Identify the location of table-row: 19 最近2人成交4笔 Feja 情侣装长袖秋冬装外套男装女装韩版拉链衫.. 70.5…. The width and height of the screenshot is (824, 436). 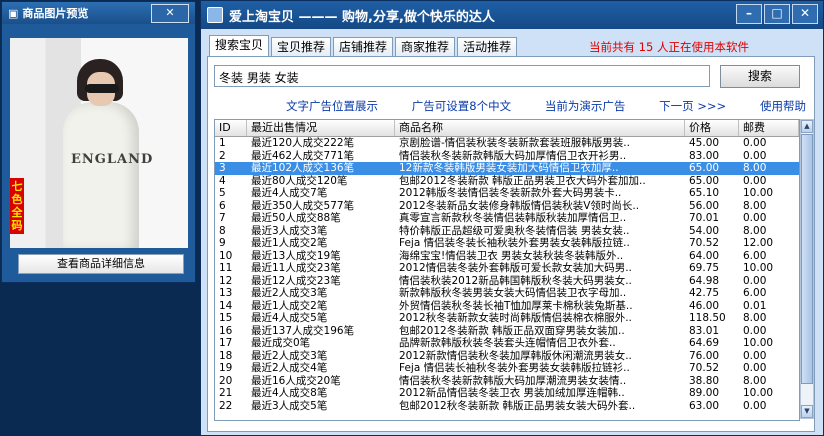
(507, 368).